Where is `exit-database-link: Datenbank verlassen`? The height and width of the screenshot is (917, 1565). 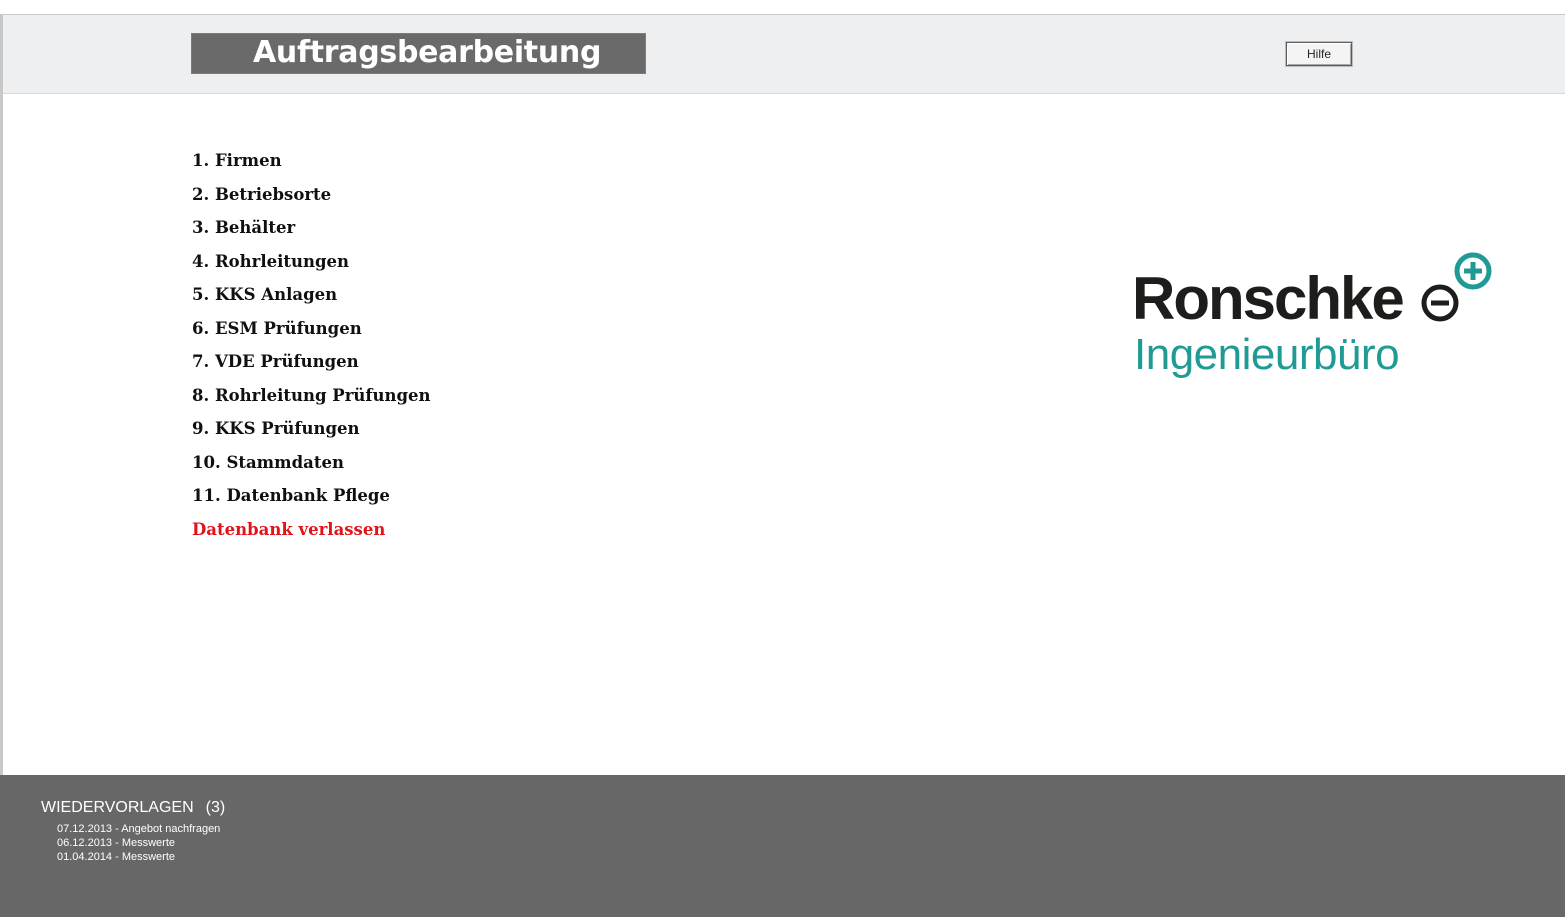 exit-database-link: Datenbank verlassen is located at coordinates (311, 534).